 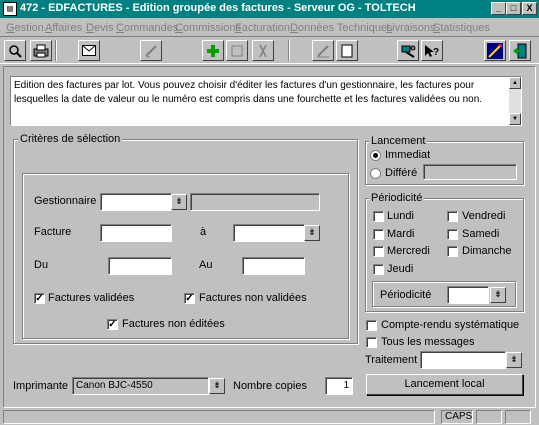 I want to click on blank-icon, so click(x=237, y=50).